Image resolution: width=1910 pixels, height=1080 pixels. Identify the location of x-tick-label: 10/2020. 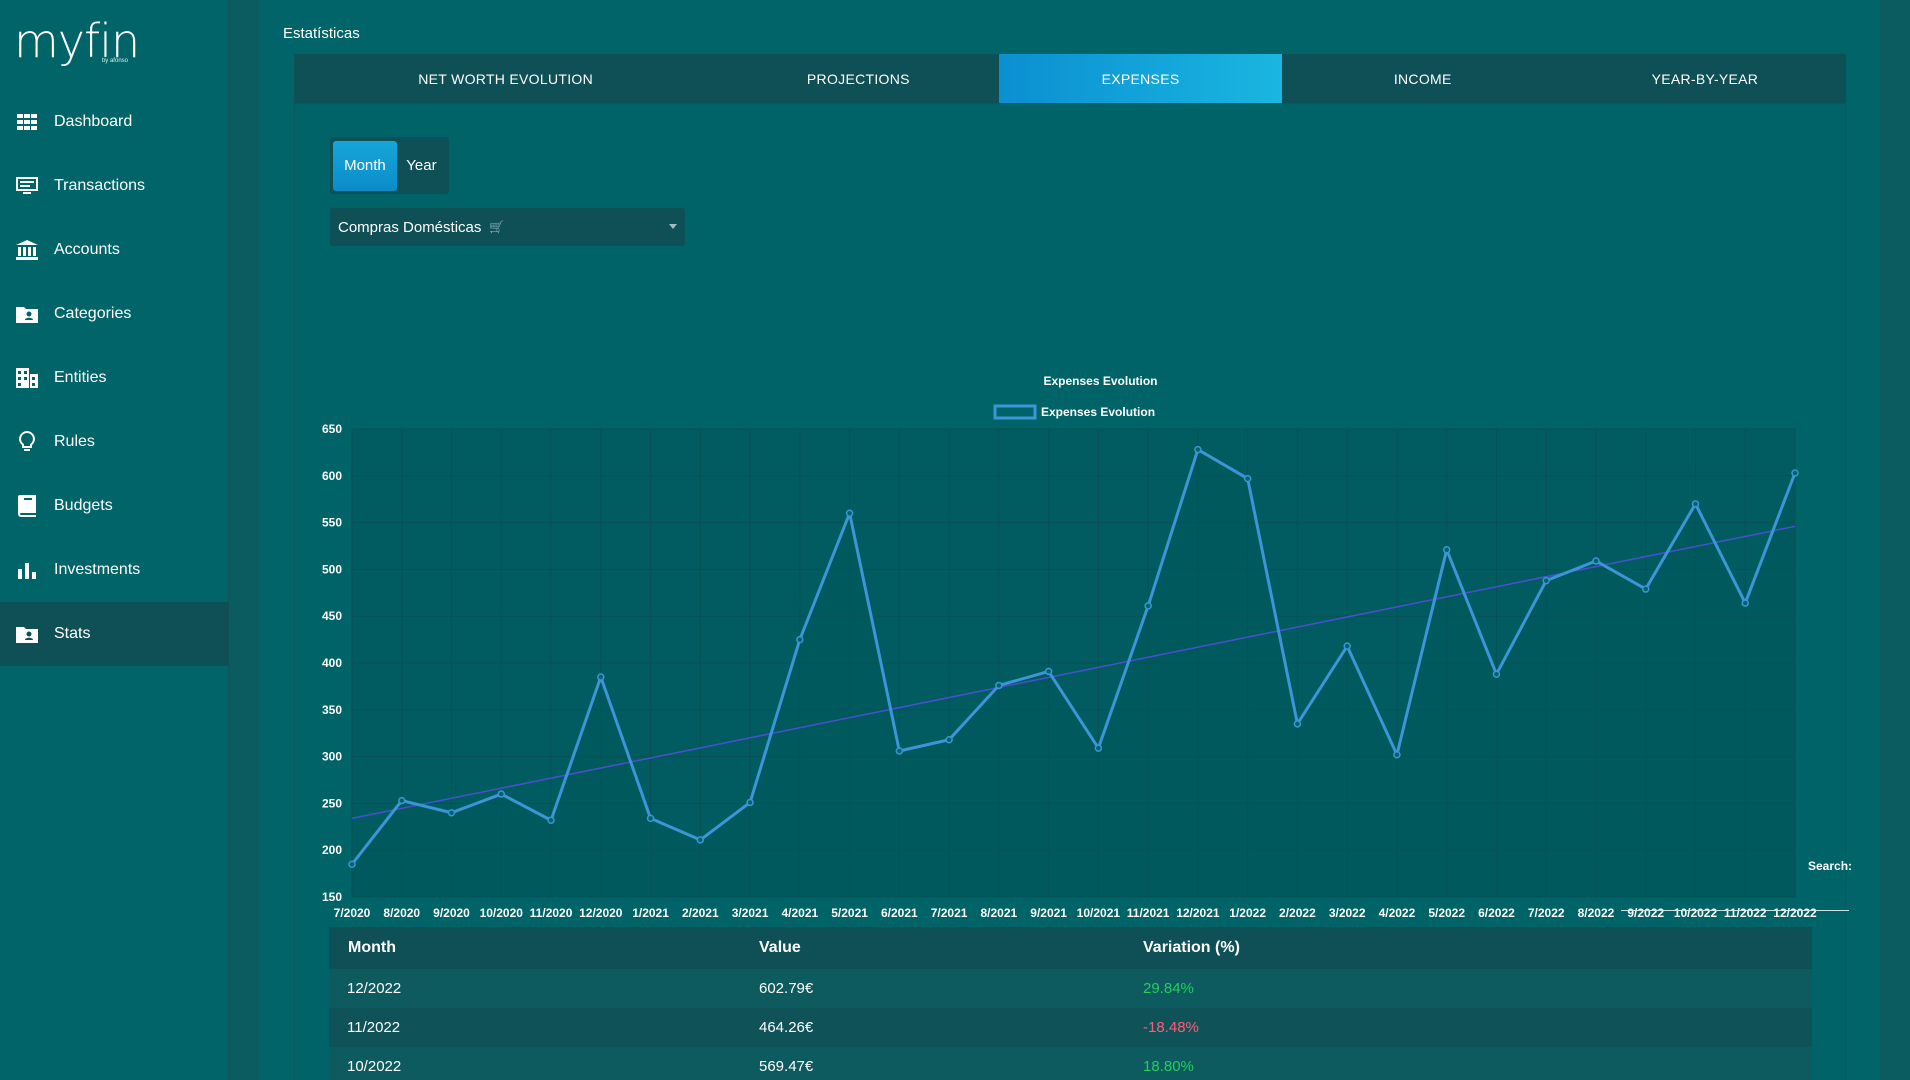
(502, 913).